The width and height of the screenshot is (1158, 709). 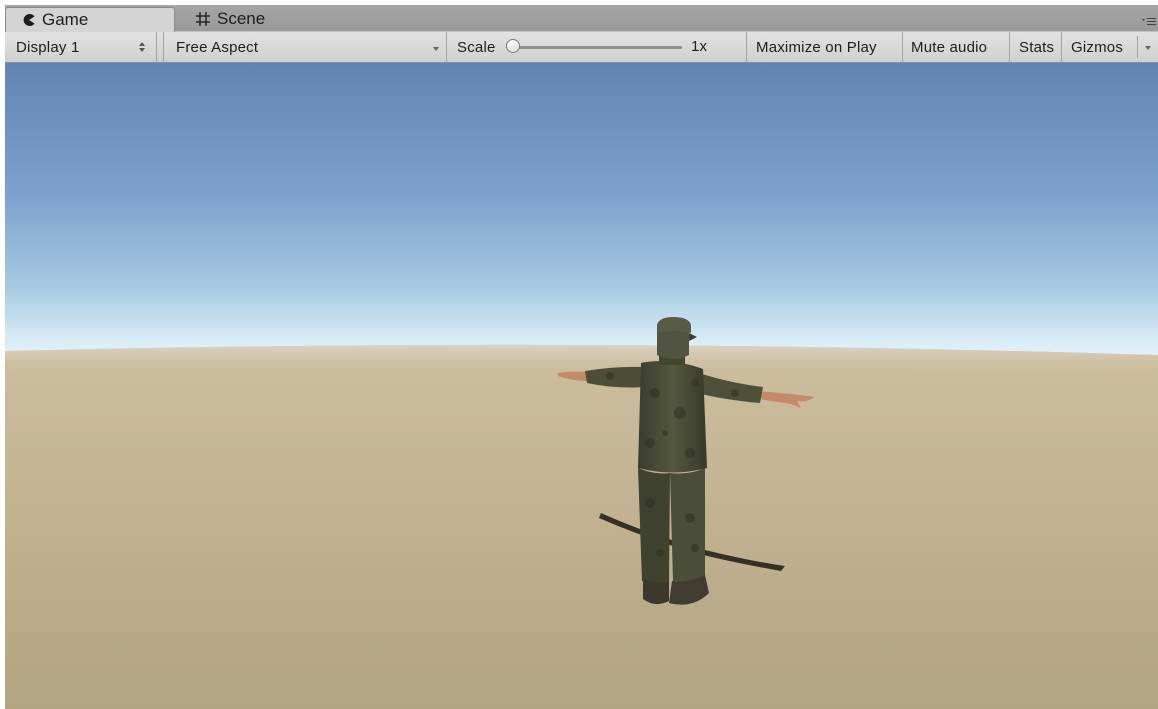 What do you see at coordinates (65, 19) in the screenshot?
I see `tab-game-label: Game` at bounding box center [65, 19].